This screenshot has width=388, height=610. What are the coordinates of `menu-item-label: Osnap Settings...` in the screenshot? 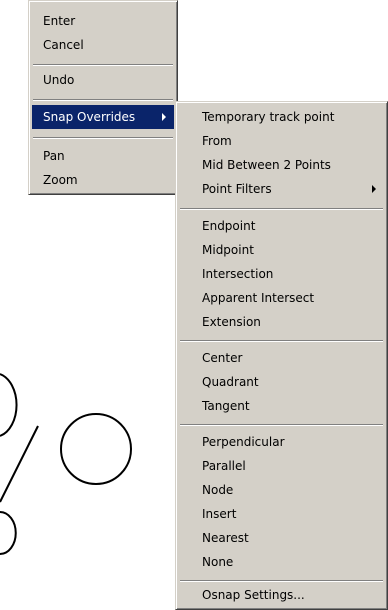 It's located at (253, 595).